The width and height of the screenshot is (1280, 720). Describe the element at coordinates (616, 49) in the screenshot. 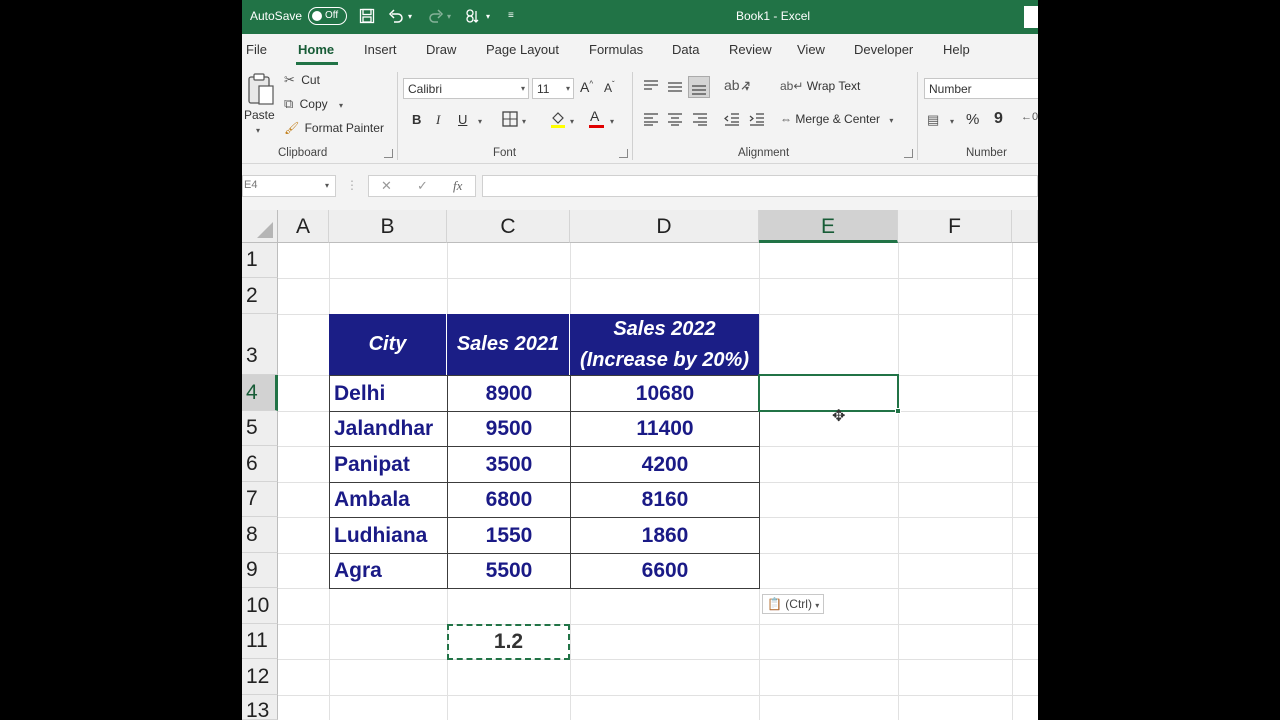

I see `tab-formulas: Formulas` at that location.